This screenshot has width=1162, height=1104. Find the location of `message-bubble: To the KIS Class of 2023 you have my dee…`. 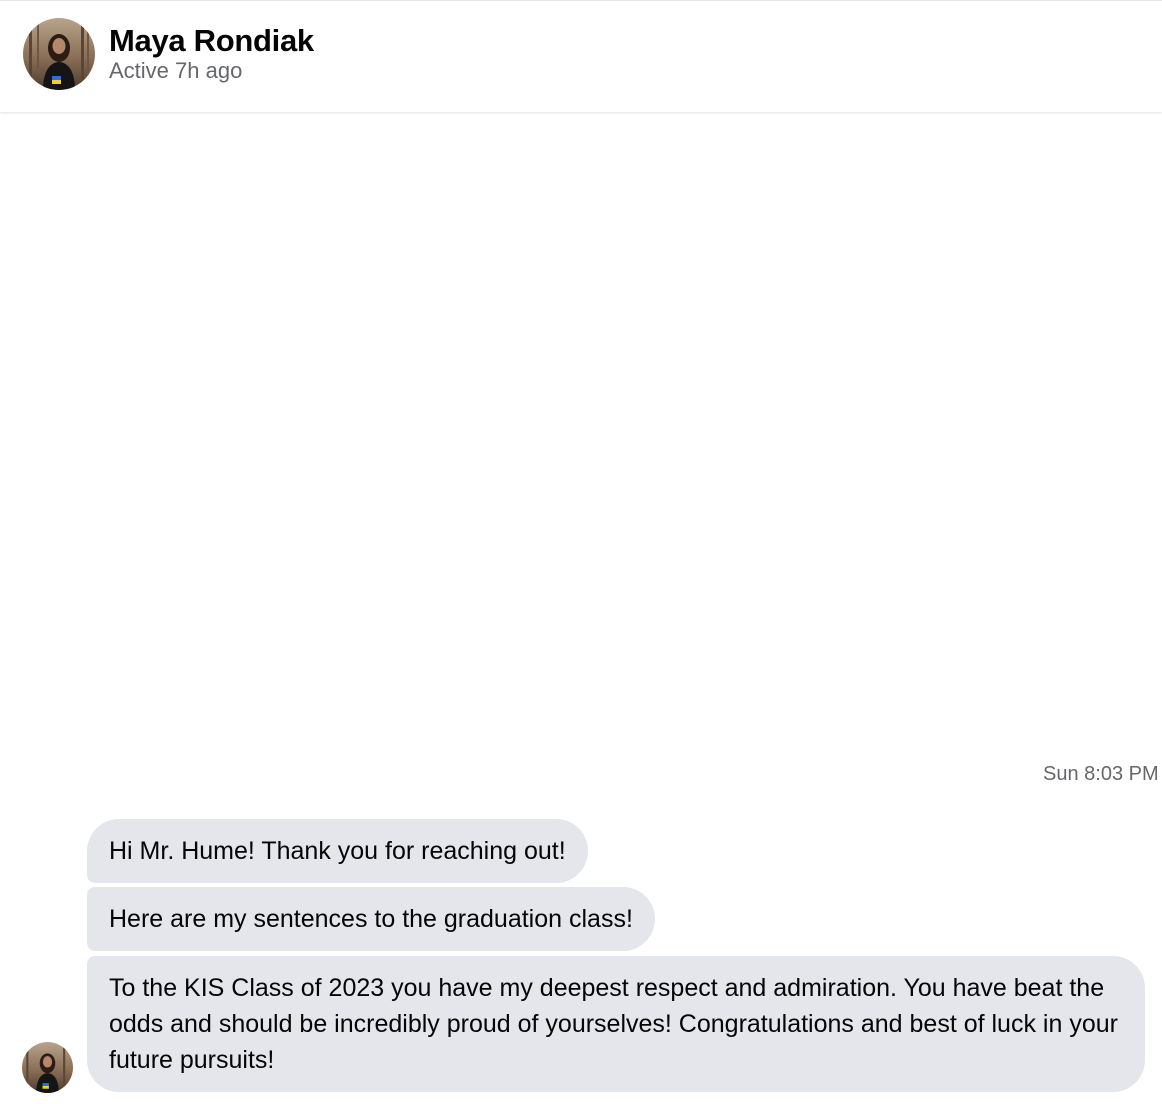

message-bubble: To the KIS Class of 2023 you have my dee… is located at coordinates (616, 1024).